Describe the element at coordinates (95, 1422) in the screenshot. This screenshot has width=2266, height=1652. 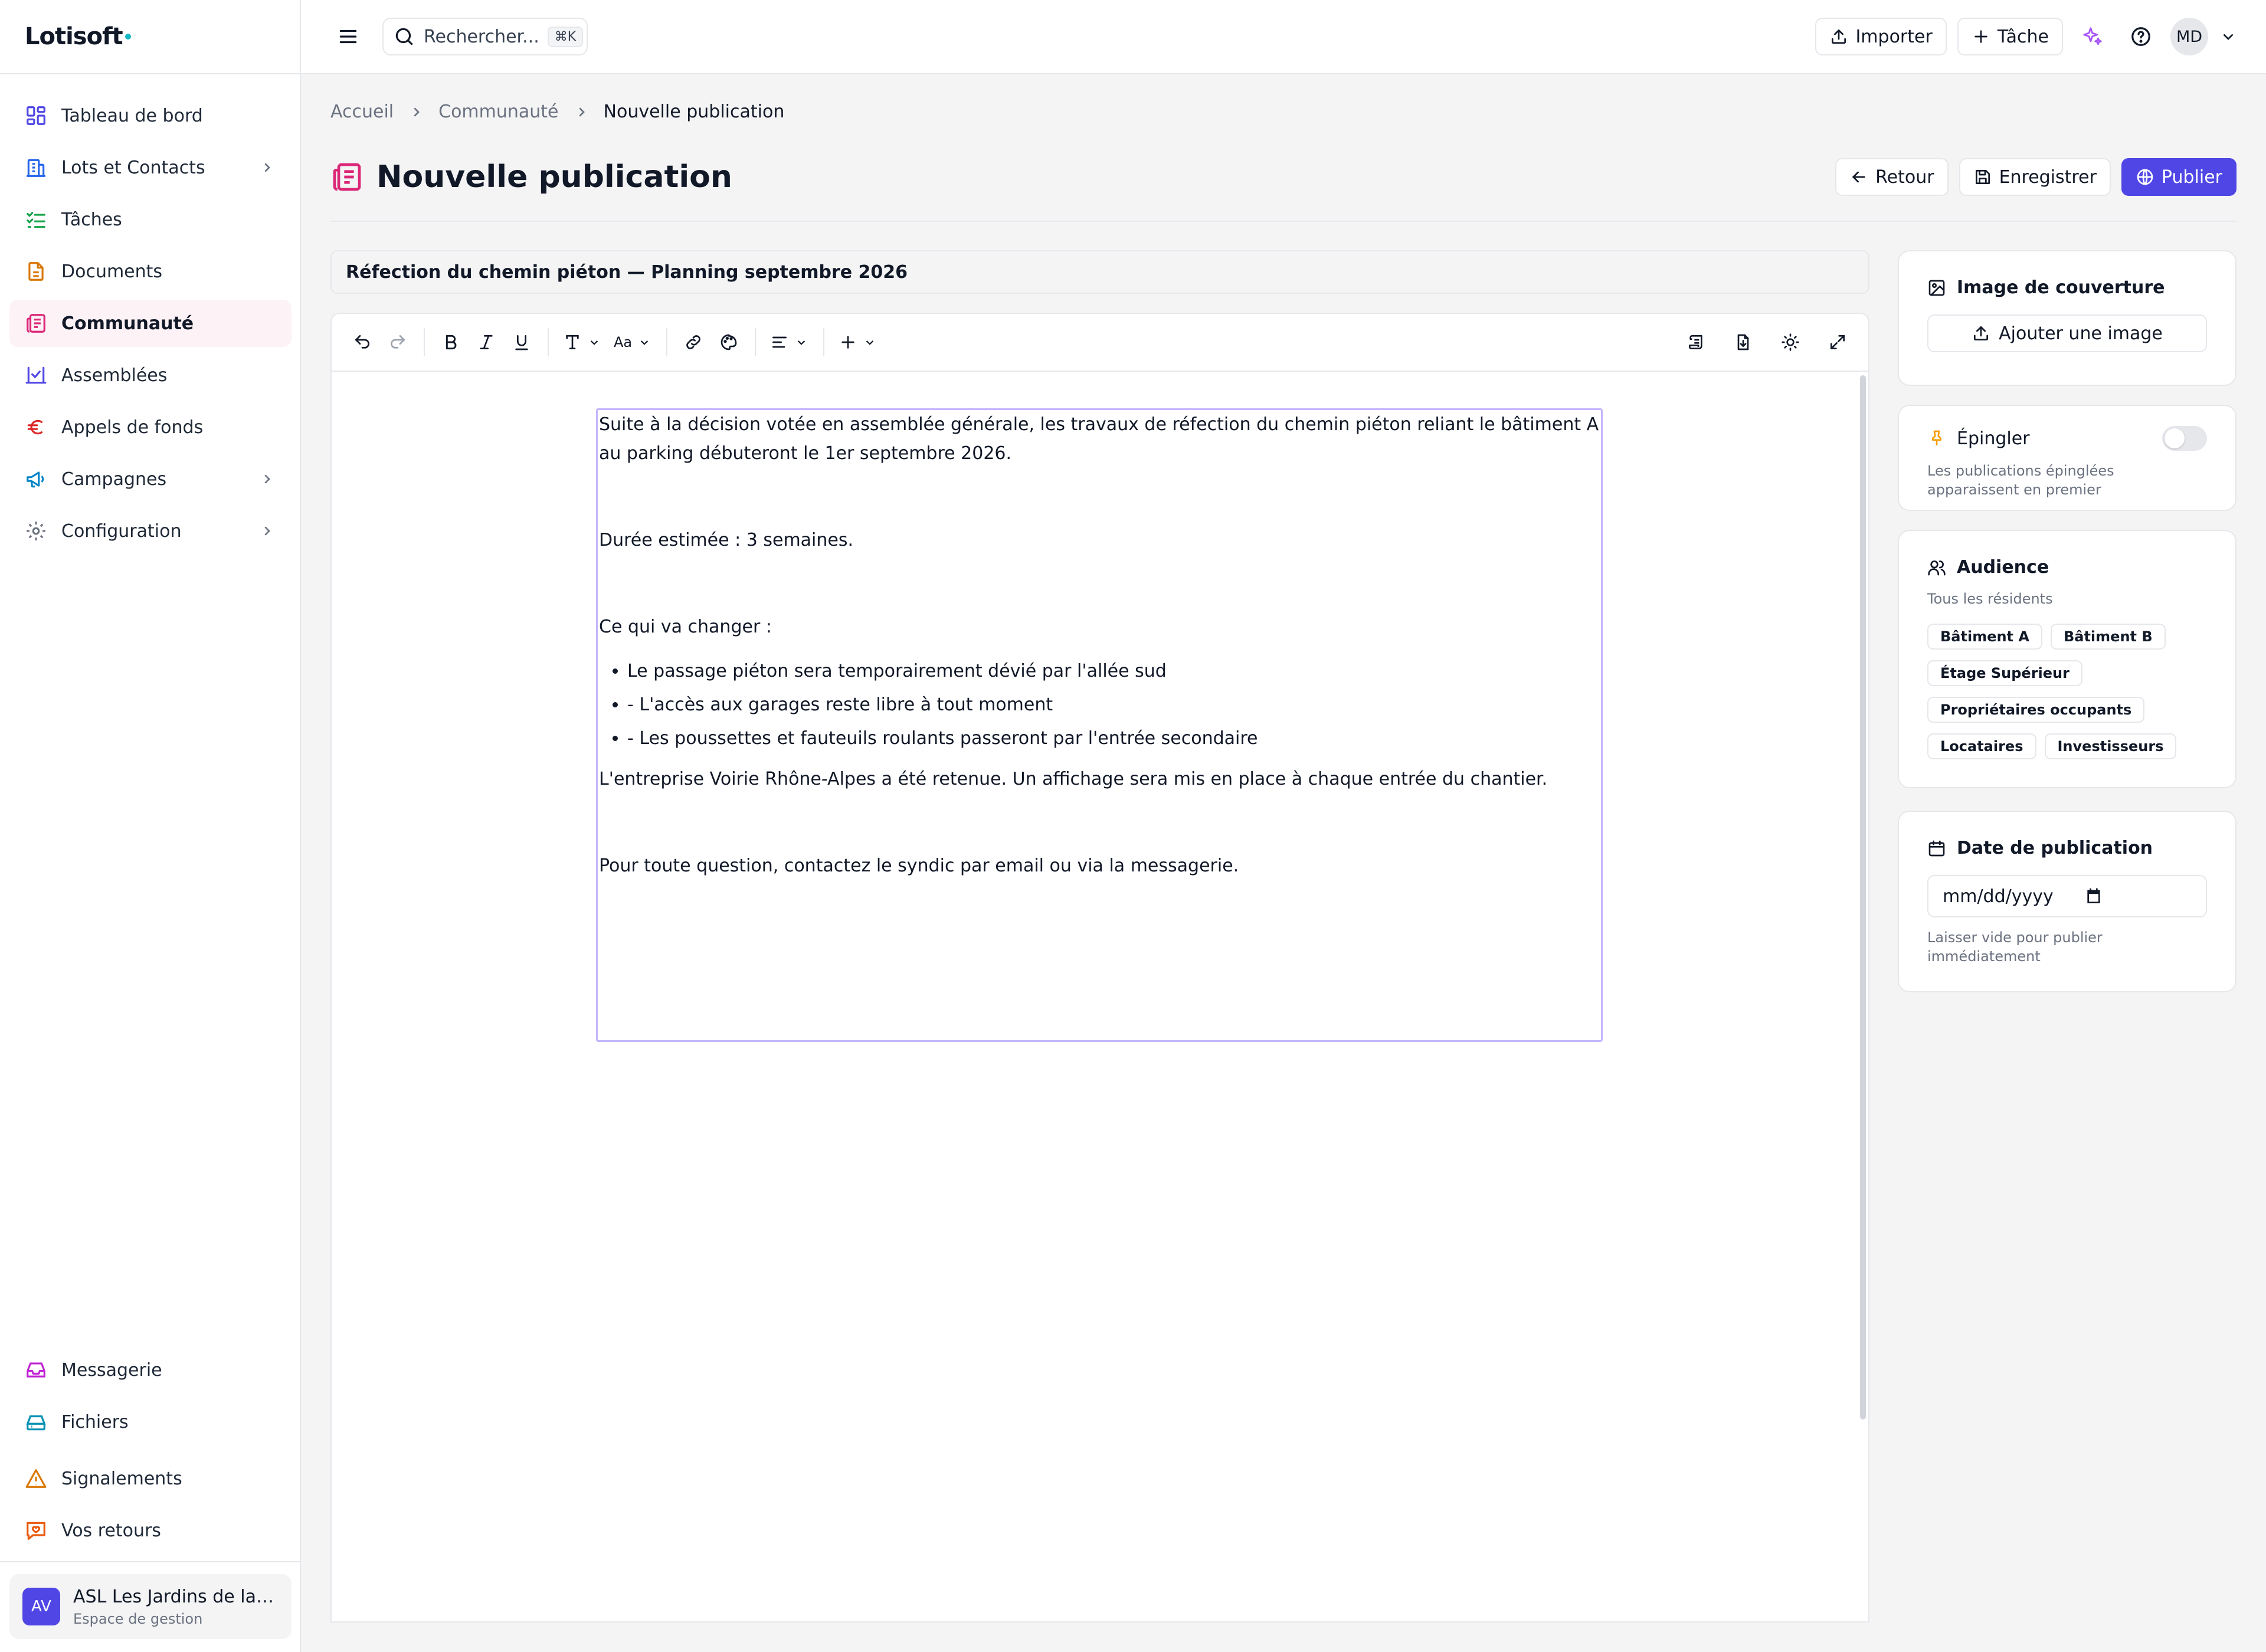
I see `sidebar-item-label: Fichiers` at that location.